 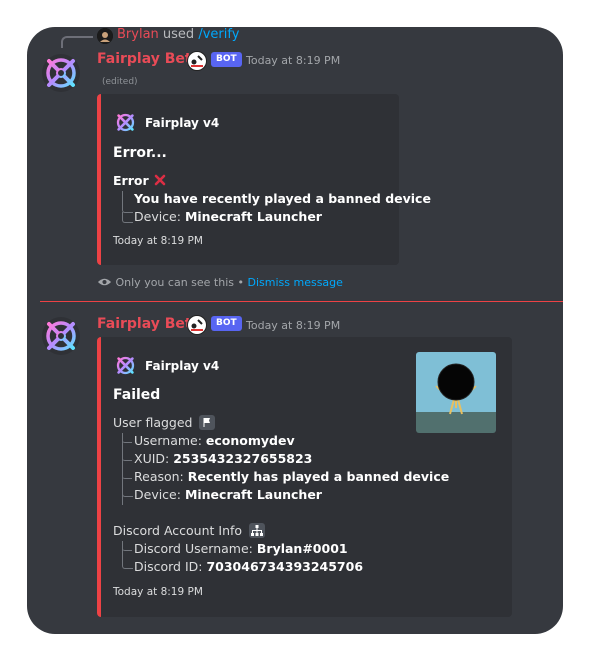 What do you see at coordinates (207, 422) in the screenshot?
I see `flag-icon` at bounding box center [207, 422].